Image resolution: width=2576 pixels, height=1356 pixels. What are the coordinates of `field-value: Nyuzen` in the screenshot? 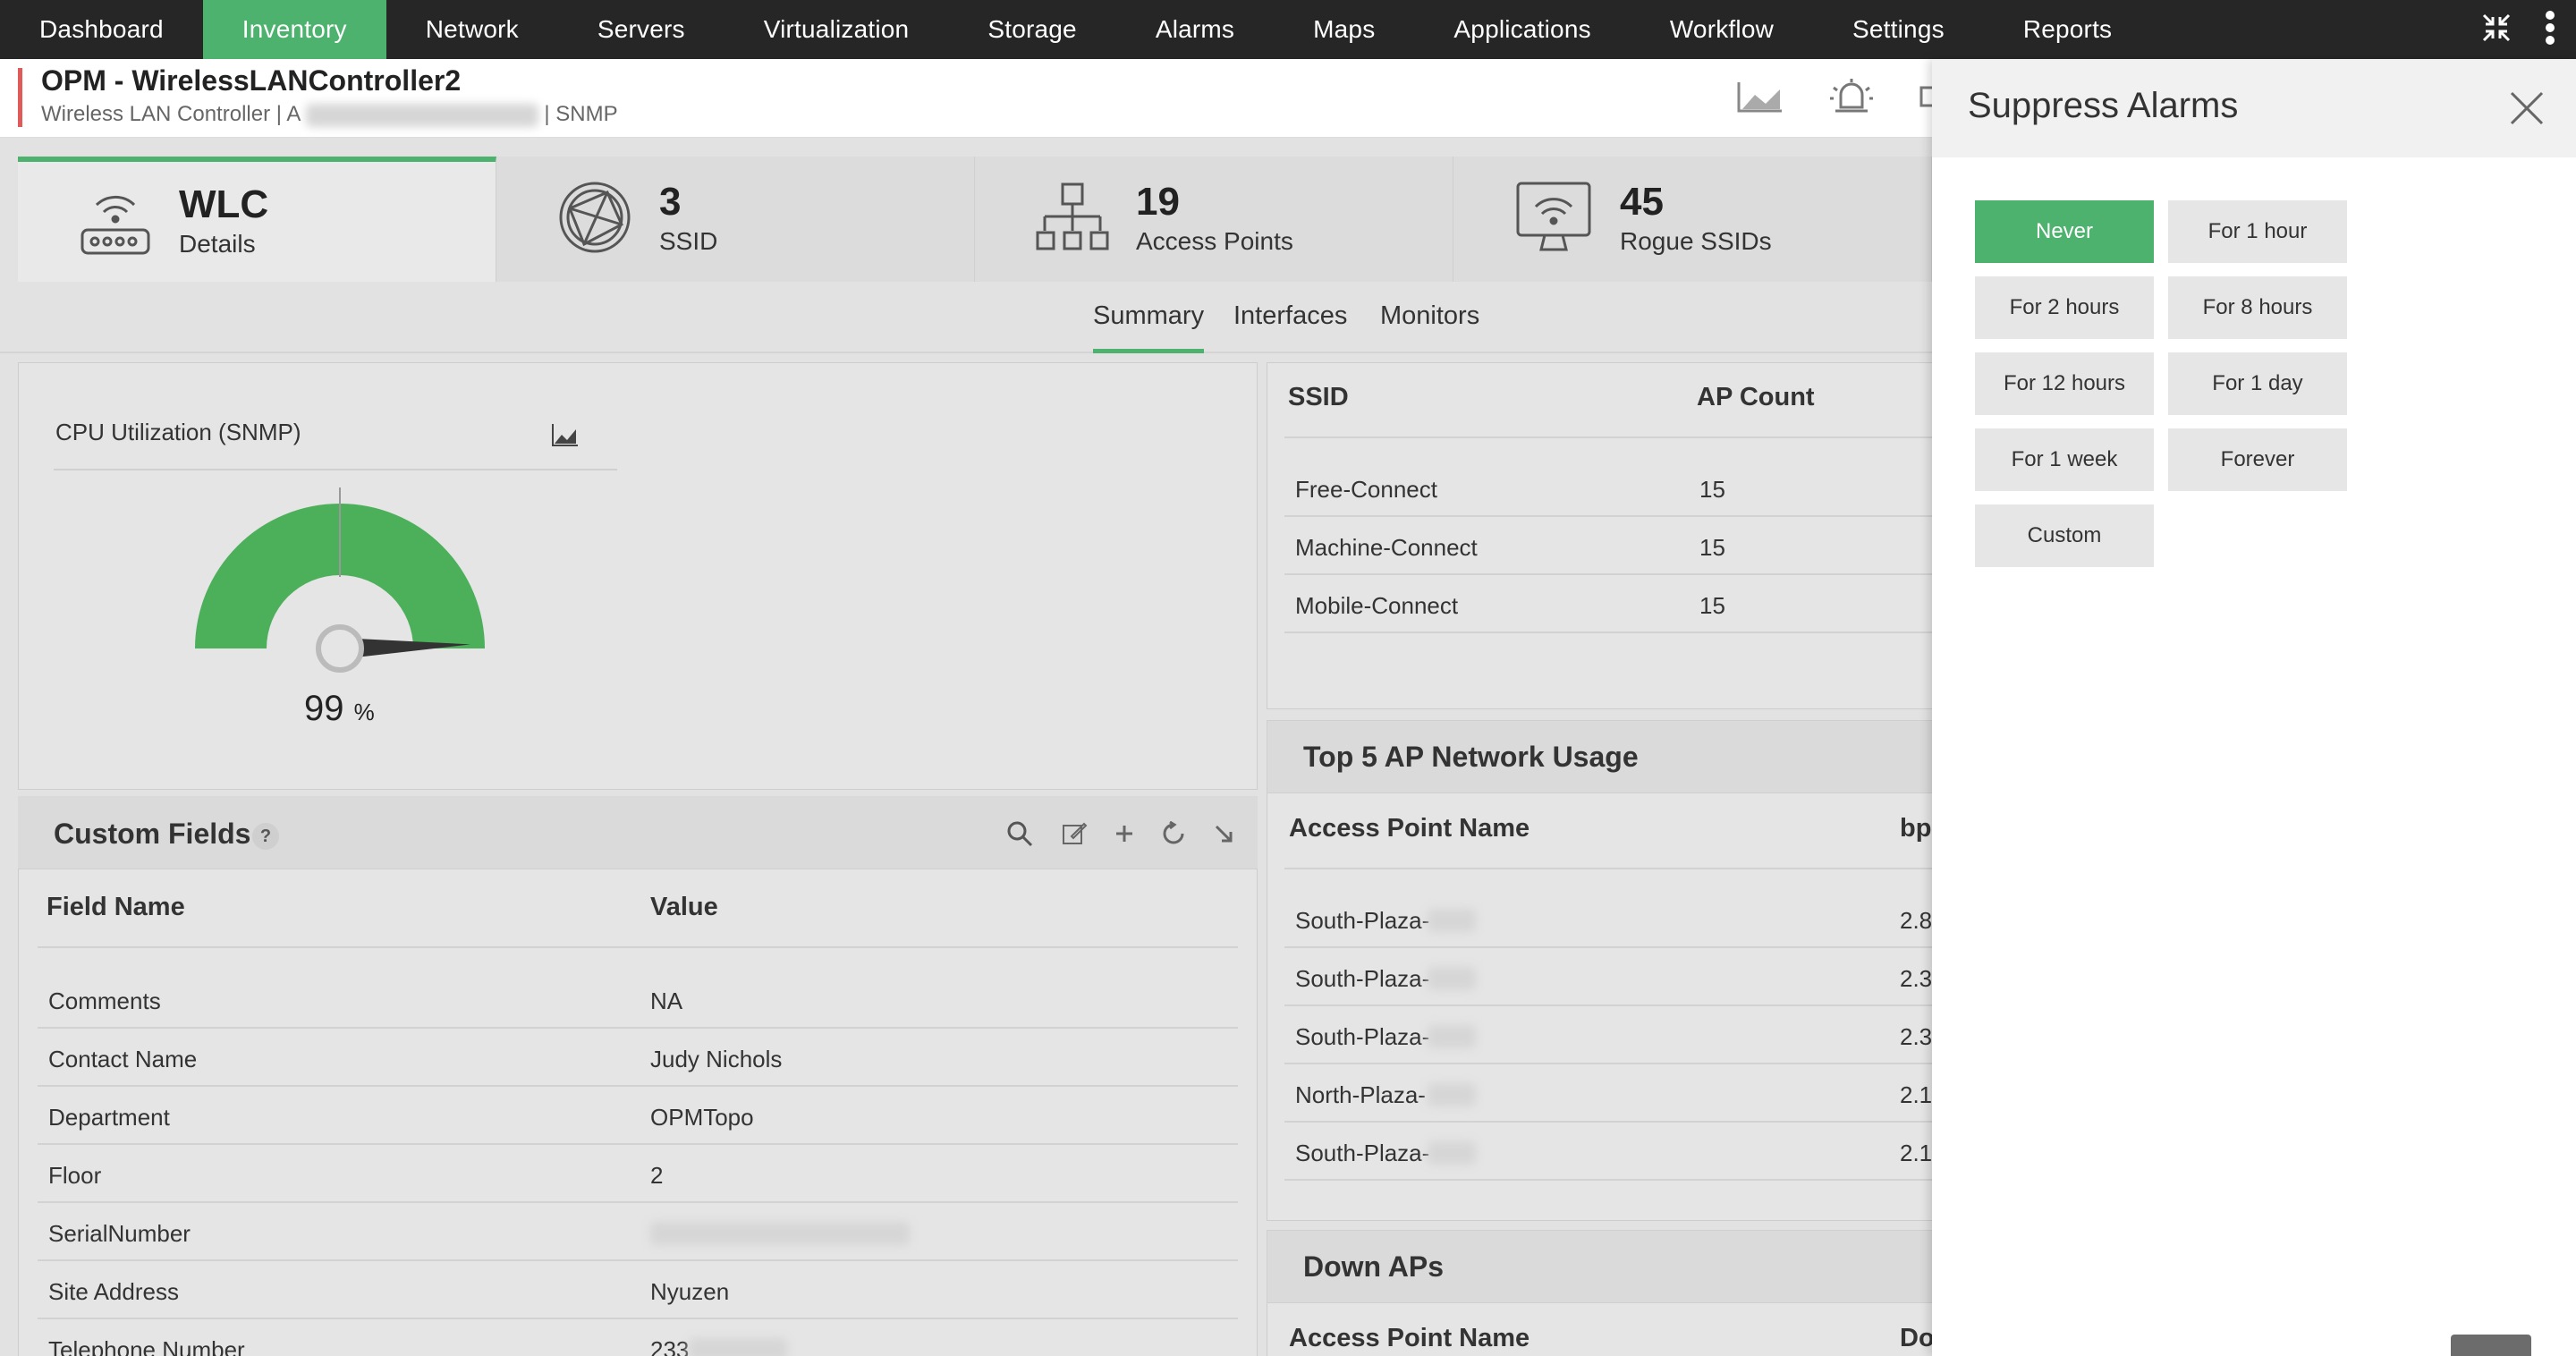 It's located at (690, 1291).